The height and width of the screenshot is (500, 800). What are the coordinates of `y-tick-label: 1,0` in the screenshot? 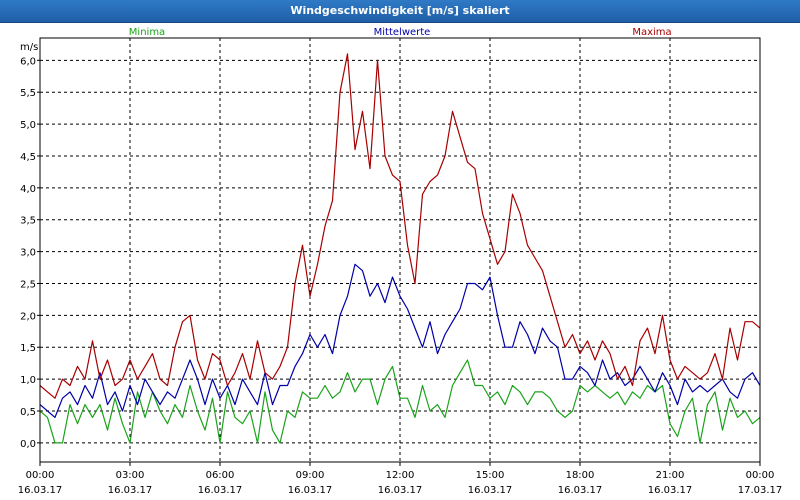 It's located at (28, 380).